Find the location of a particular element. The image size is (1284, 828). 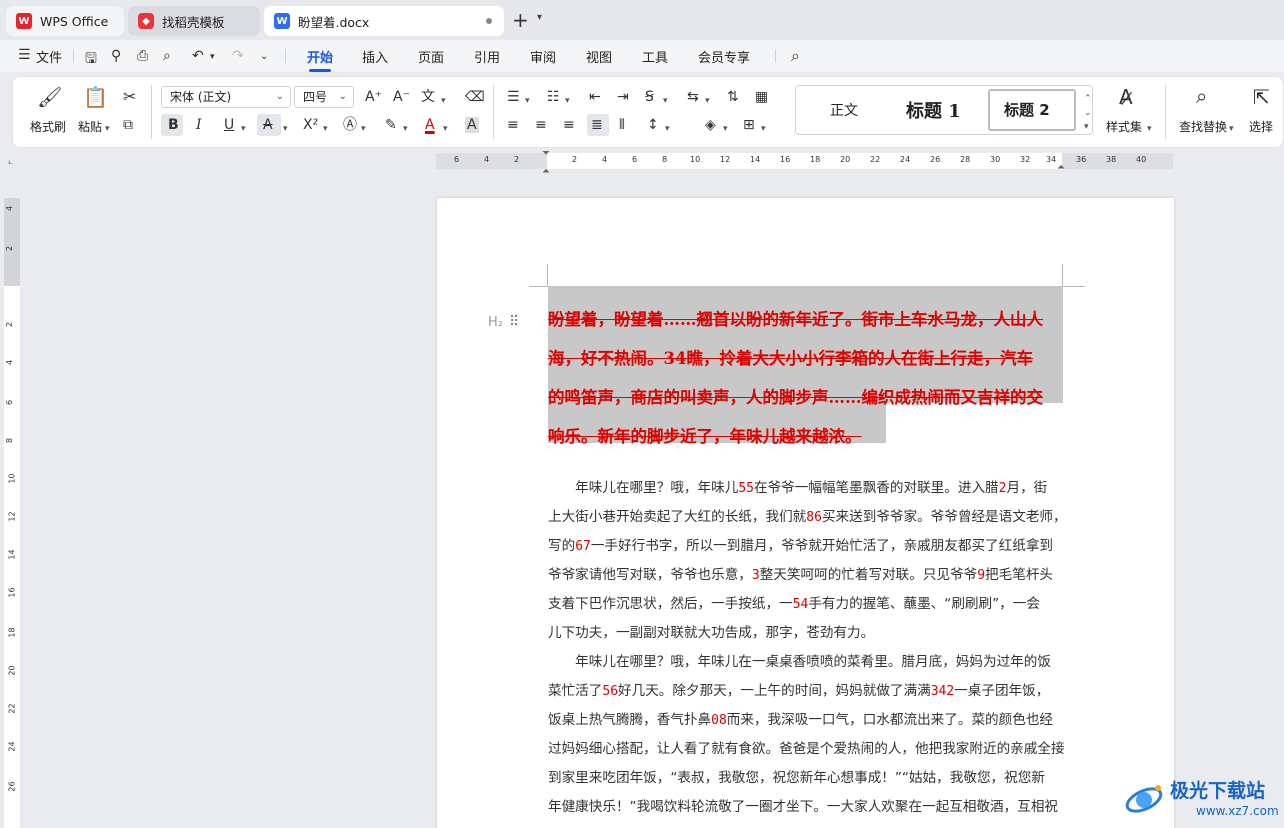

shrink-font-icon: A⁻ is located at coordinates (401, 97).